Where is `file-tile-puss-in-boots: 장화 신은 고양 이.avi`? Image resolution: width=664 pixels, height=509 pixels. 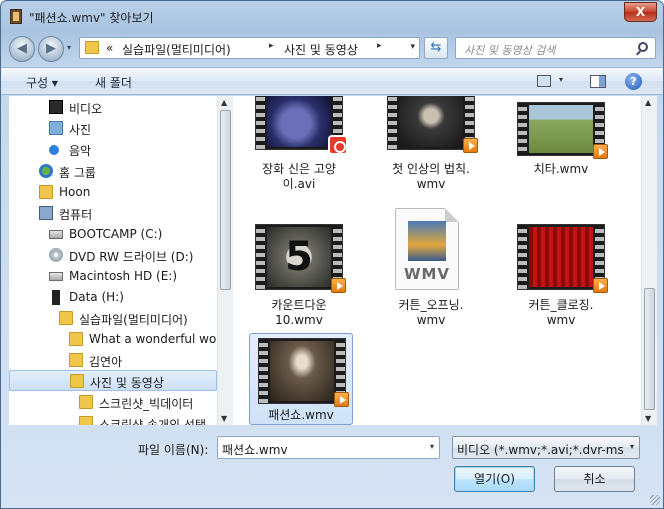 file-tile-puss-in-boots: 장화 신은 고양 이.avi is located at coordinates (299, 146).